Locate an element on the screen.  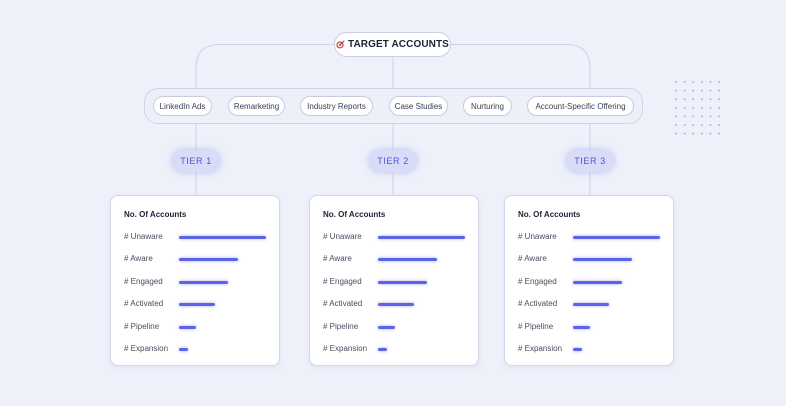
target-icon is located at coordinates (340, 44).